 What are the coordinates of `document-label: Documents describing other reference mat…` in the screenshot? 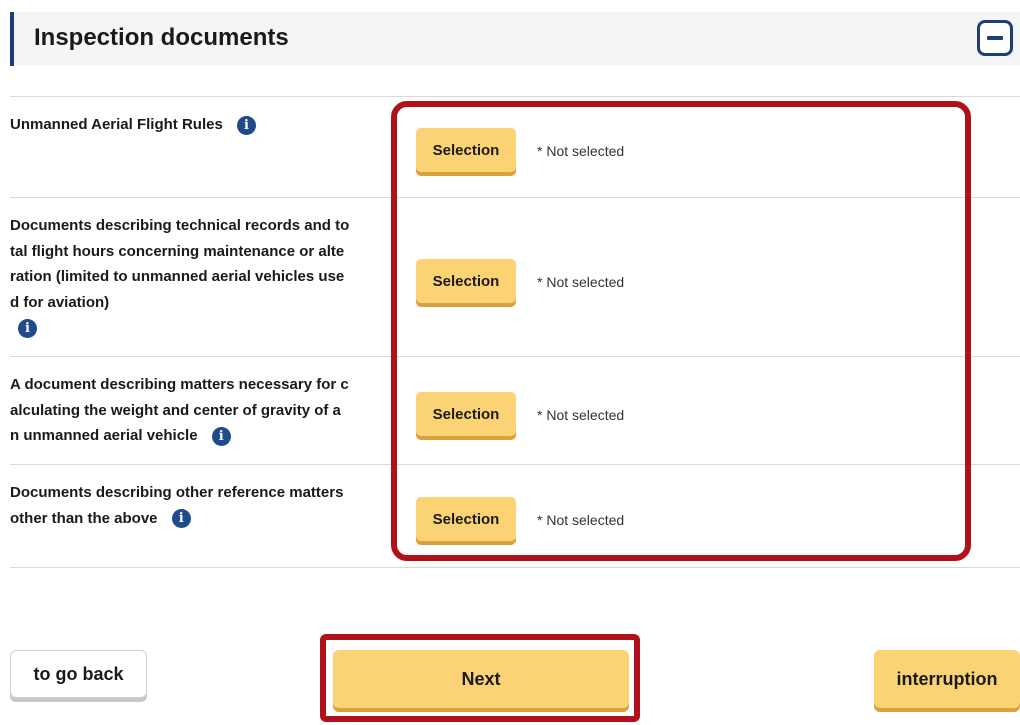 It's located at (192, 505).